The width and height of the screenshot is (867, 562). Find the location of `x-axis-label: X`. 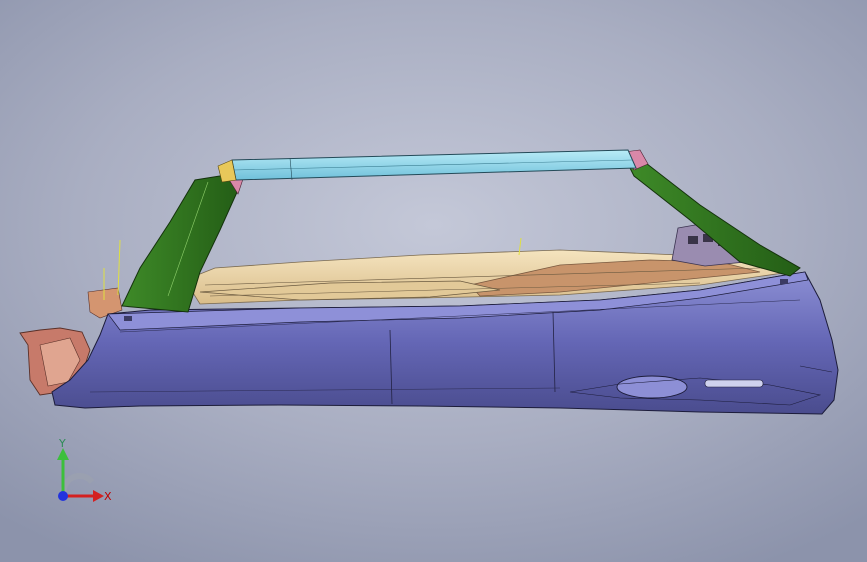

x-axis-label: X is located at coordinates (108, 496).